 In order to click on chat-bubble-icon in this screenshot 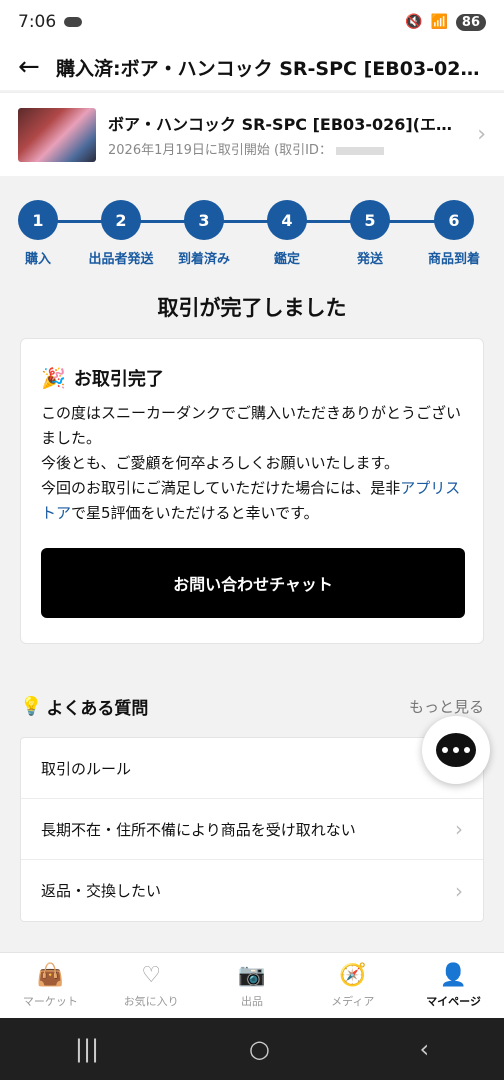, I will do `click(456, 750)`.